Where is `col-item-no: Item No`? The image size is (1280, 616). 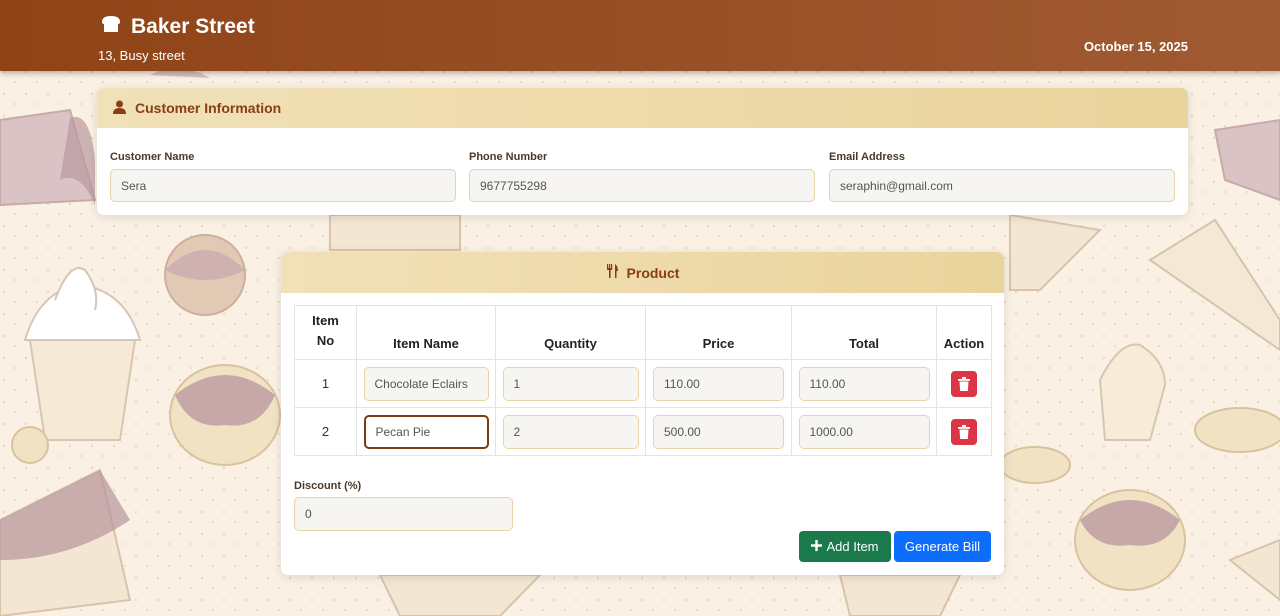
col-item-no: Item No is located at coordinates (325, 332).